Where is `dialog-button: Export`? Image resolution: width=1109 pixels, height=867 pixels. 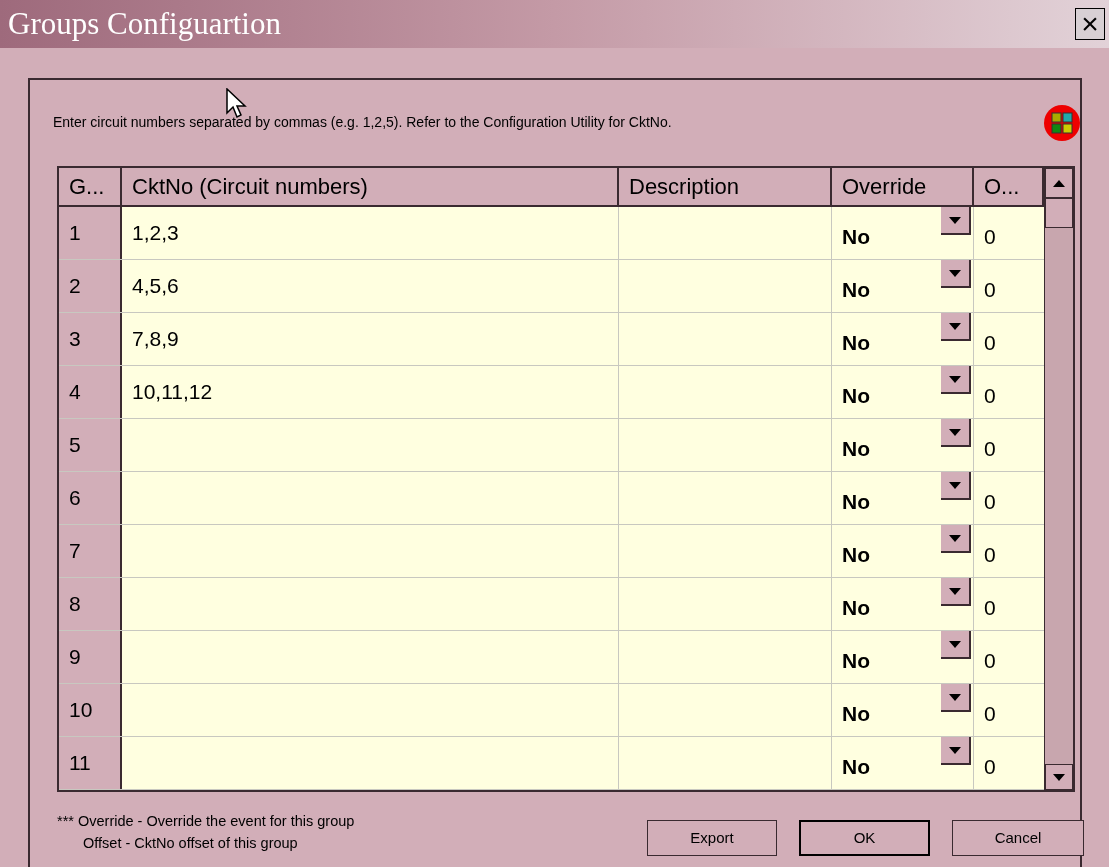
dialog-button: Export is located at coordinates (712, 838).